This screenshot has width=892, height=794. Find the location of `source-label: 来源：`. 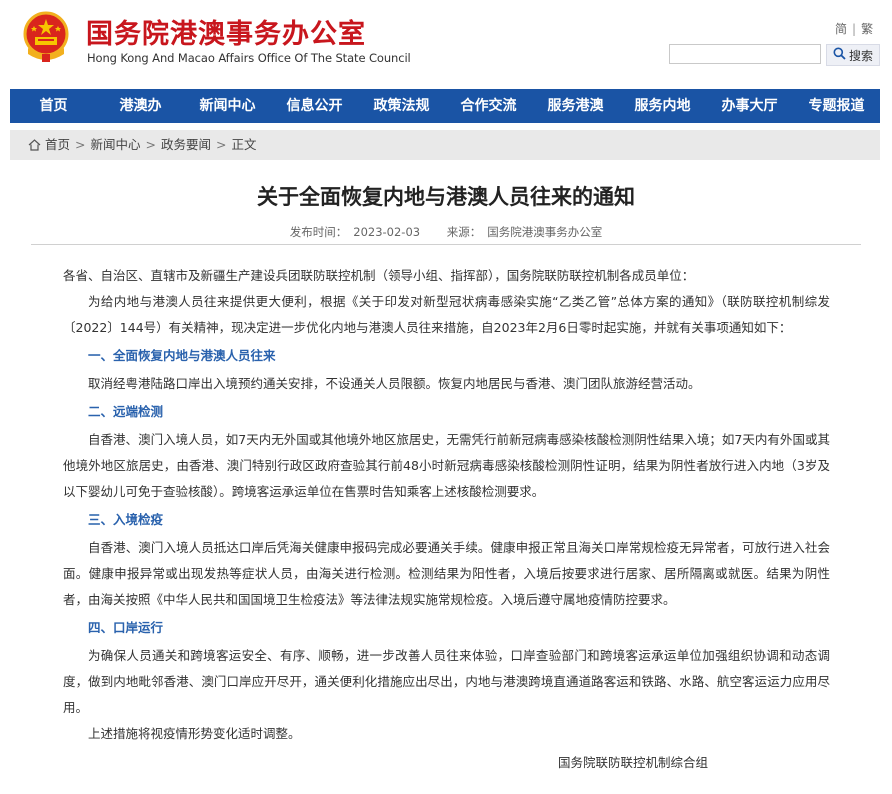

source-label: 来源： is located at coordinates (464, 232).